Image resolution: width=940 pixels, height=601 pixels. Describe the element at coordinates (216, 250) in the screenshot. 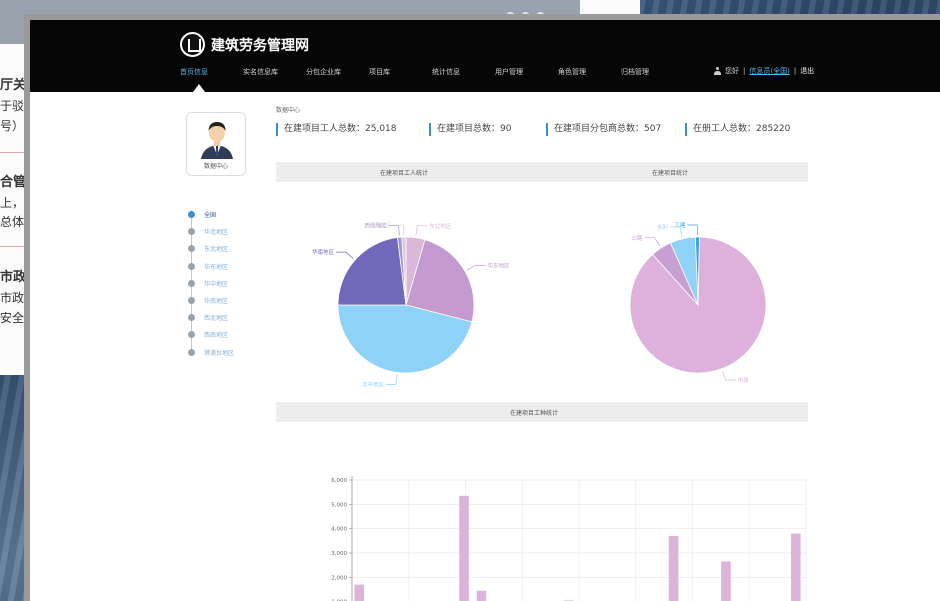

I see `region-label: 东北地区` at that location.